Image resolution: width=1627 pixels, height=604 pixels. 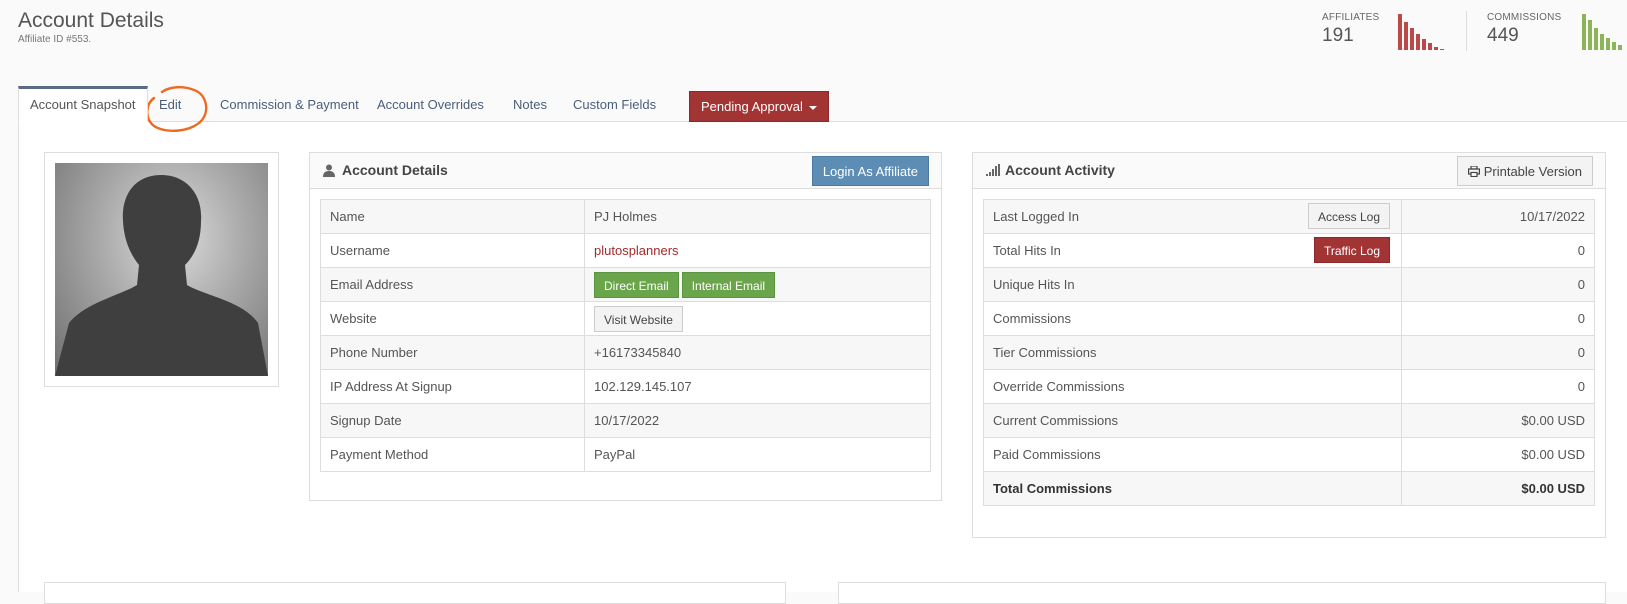 What do you see at coordinates (1027, 250) in the screenshot?
I see `row-label-text: Total Hits In` at bounding box center [1027, 250].